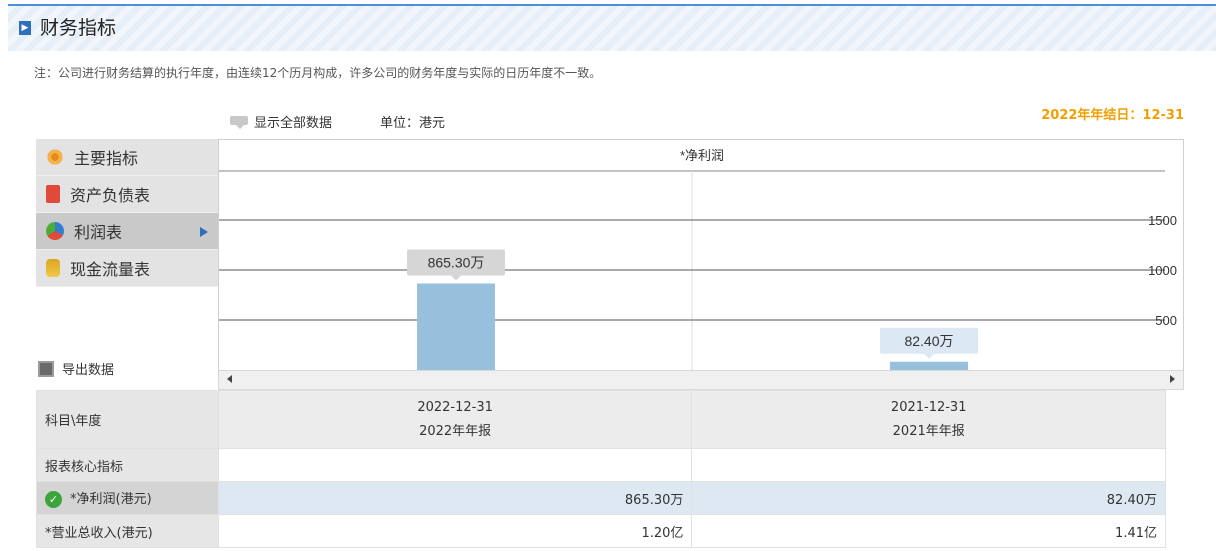 The image size is (1216, 551). What do you see at coordinates (78, 28) in the screenshot?
I see `section-title: 财务指标` at bounding box center [78, 28].